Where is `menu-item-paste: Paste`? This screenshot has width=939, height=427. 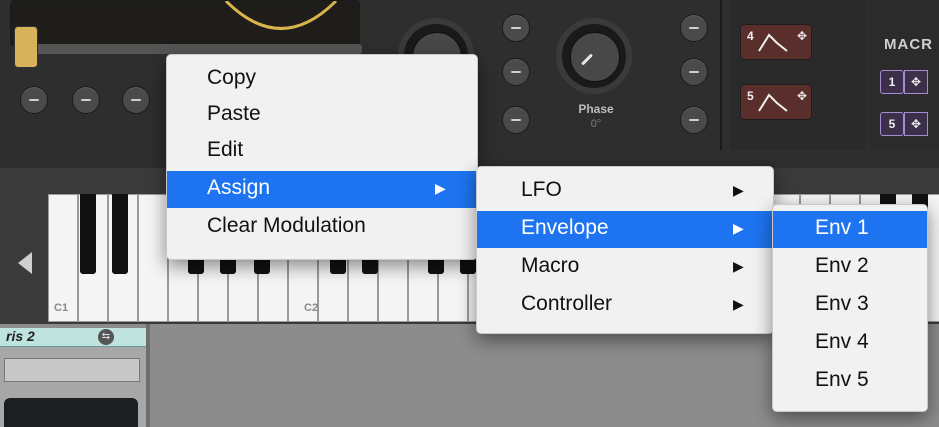 menu-item-paste: Paste is located at coordinates (322, 115).